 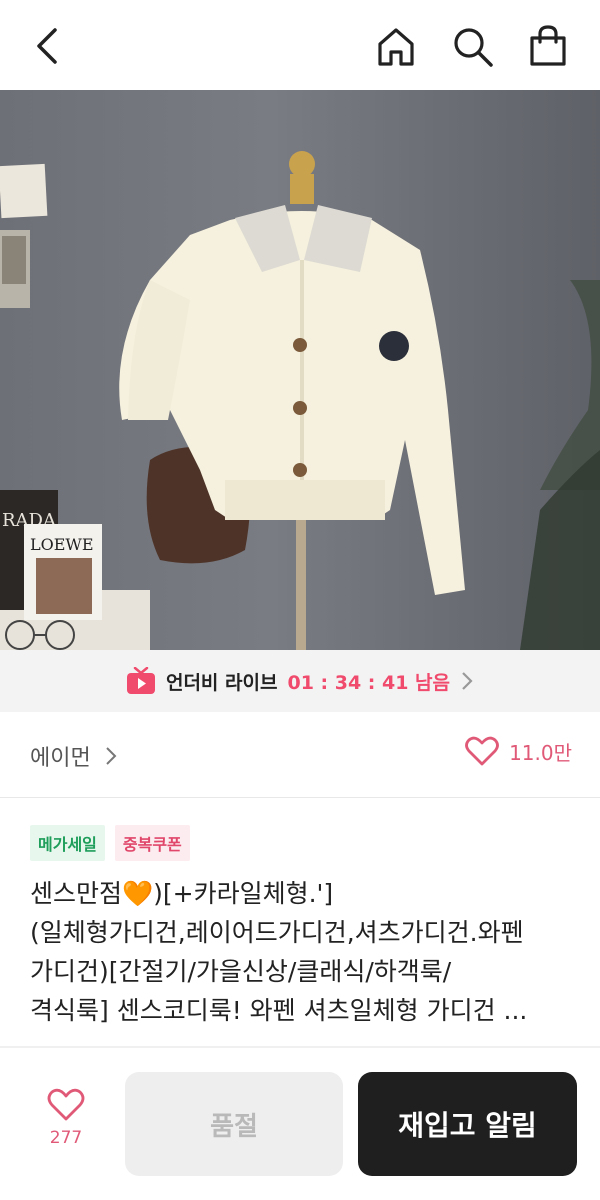 What do you see at coordinates (241, 971) in the screenshot?
I see `product-title-line: 가디건)[간절기/가을신상/클래식/하객룩/` at bounding box center [241, 971].